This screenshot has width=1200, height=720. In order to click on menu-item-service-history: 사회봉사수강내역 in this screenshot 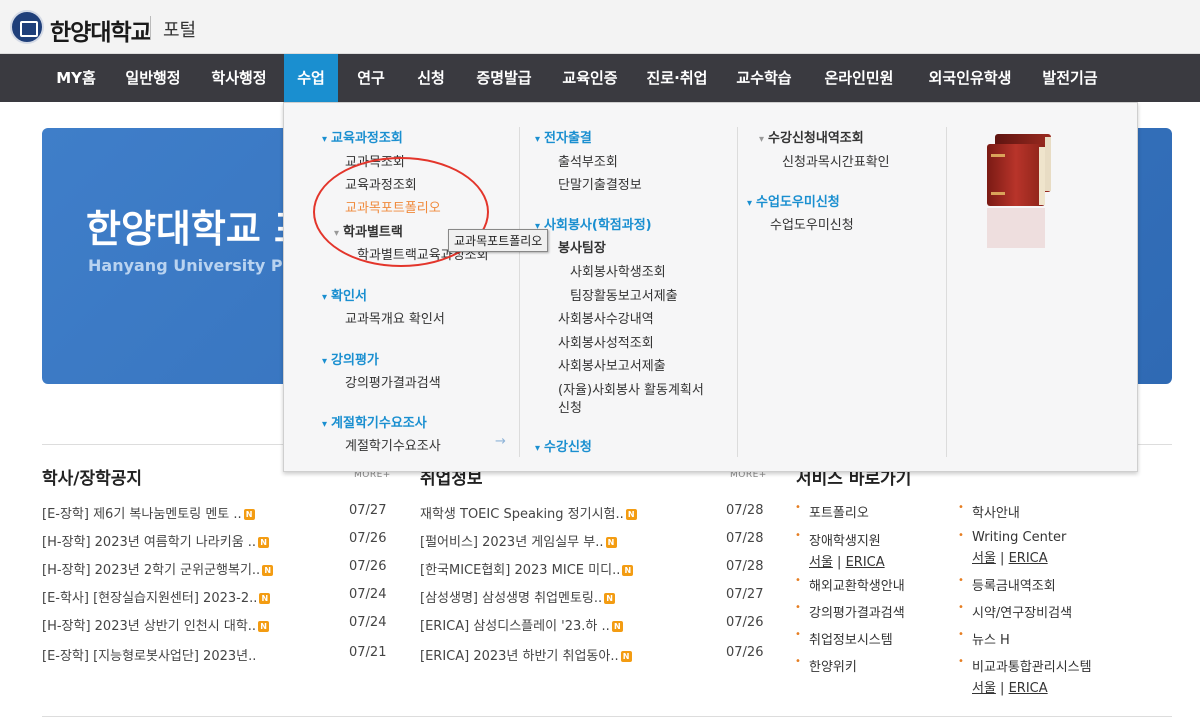, I will do `click(606, 317)`.